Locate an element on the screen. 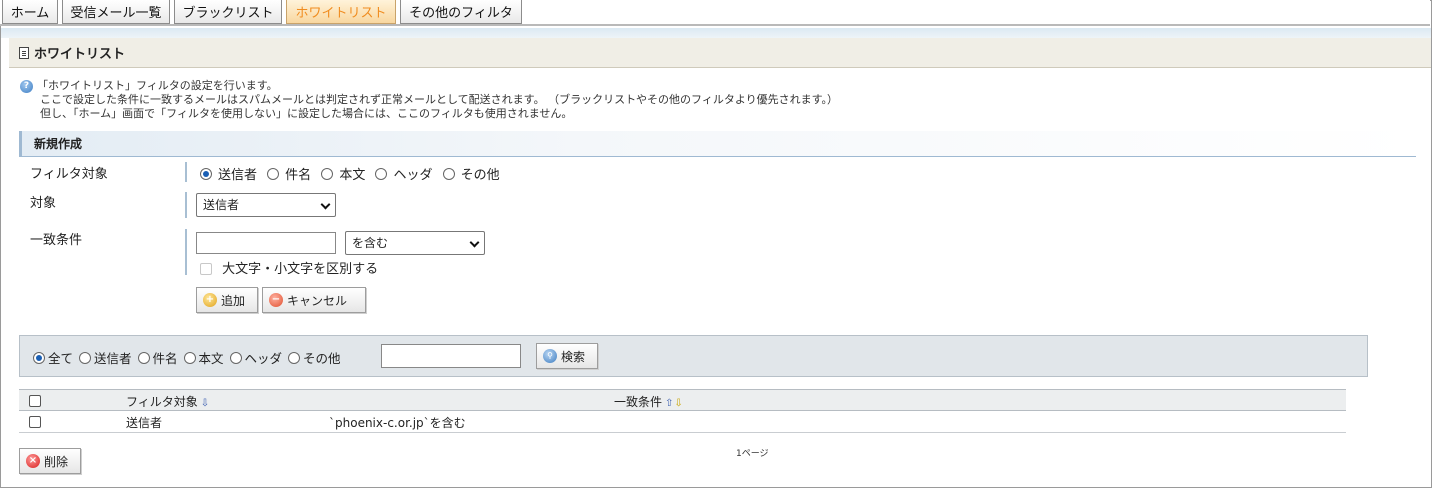 The height and width of the screenshot is (488, 1432). row-condition: `phoenix-c.or.jp`を含む is located at coordinates (397, 423).